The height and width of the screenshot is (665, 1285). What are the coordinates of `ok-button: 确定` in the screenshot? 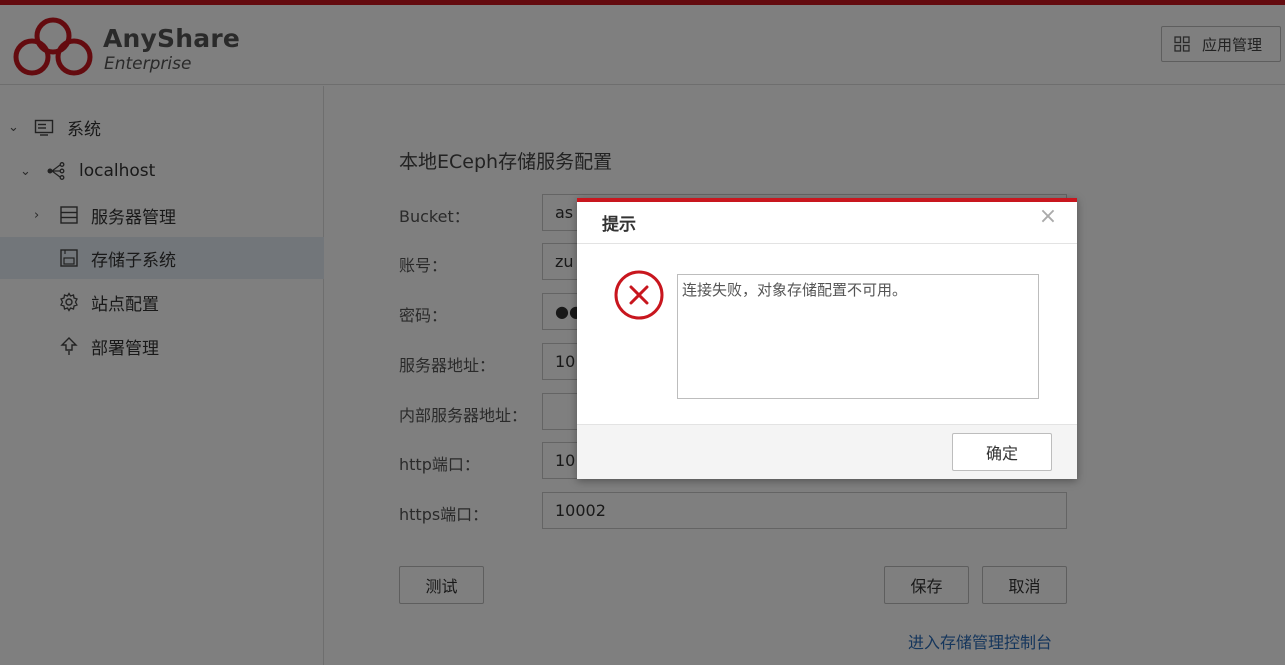 It's located at (1002, 452).